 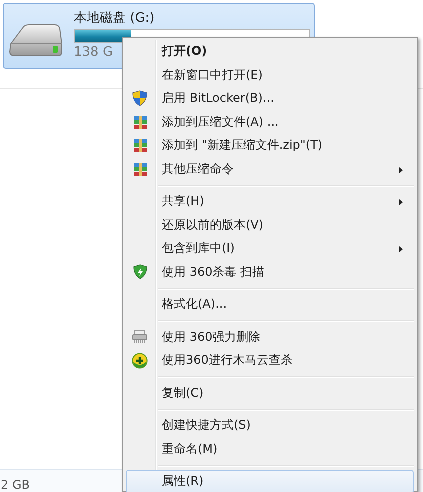 What do you see at coordinates (270, 360) in the screenshot?
I see `menu-item: 使用360进行木马云查杀` at bounding box center [270, 360].